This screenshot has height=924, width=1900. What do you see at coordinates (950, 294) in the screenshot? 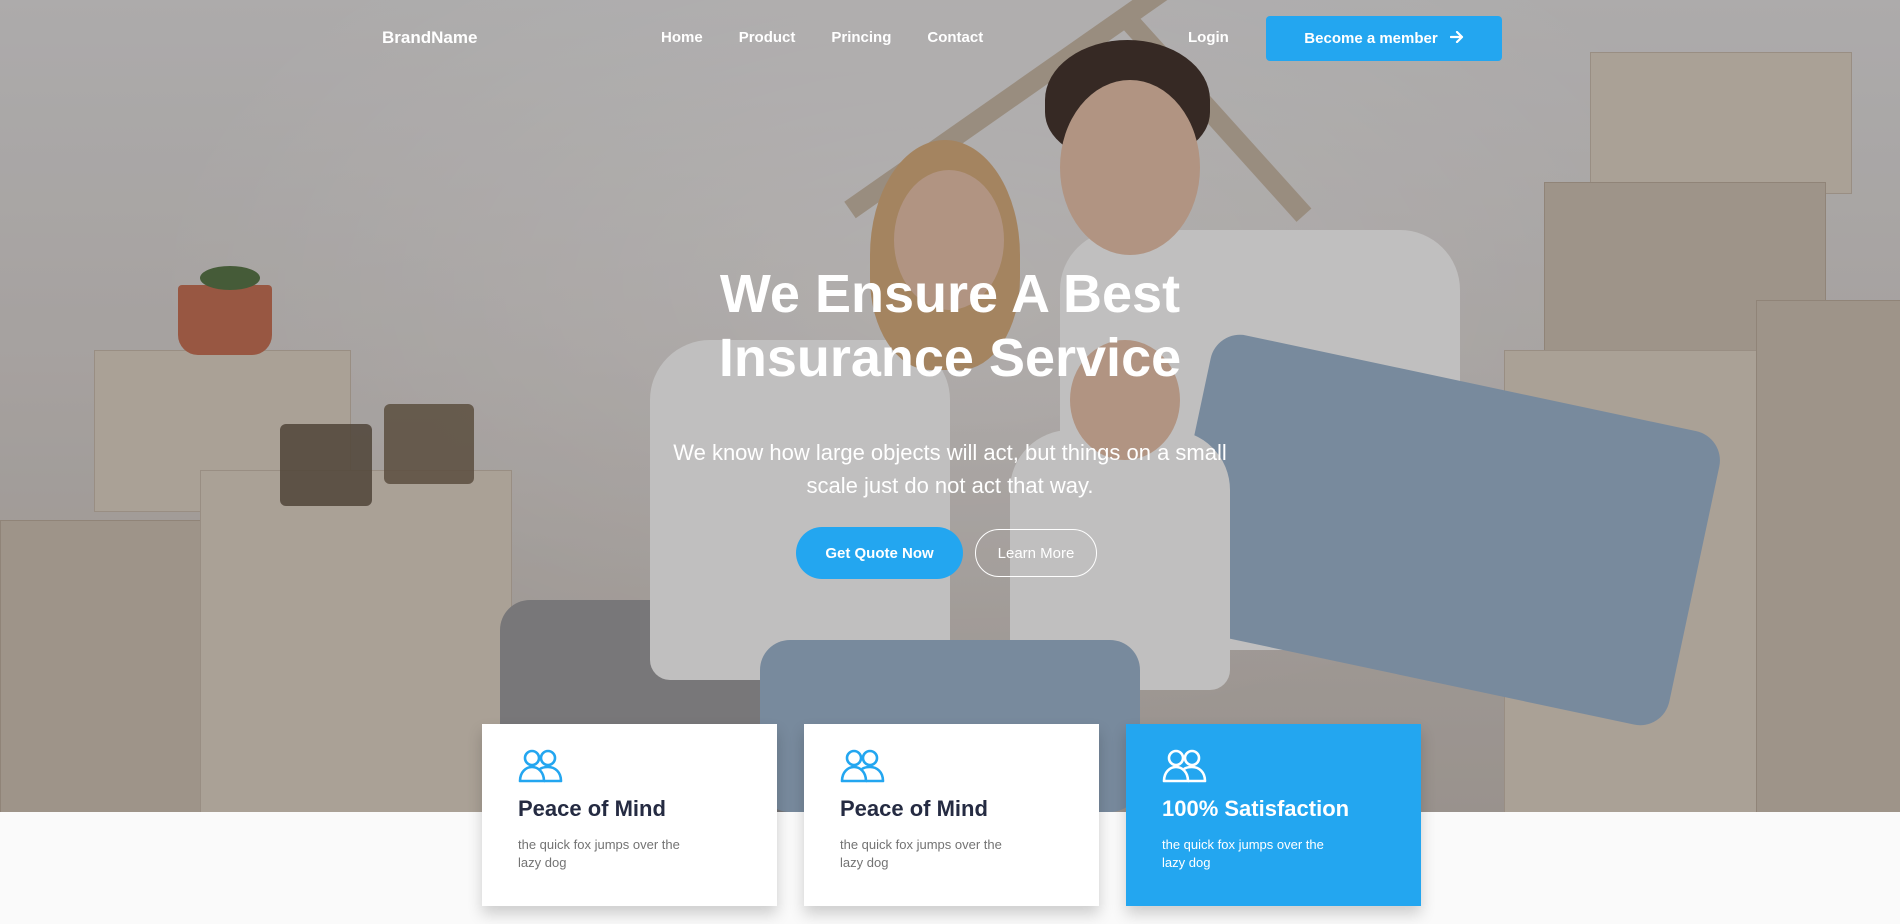
I see `hero-headline-line-1: We Ensure A Best` at bounding box center [950, 294].